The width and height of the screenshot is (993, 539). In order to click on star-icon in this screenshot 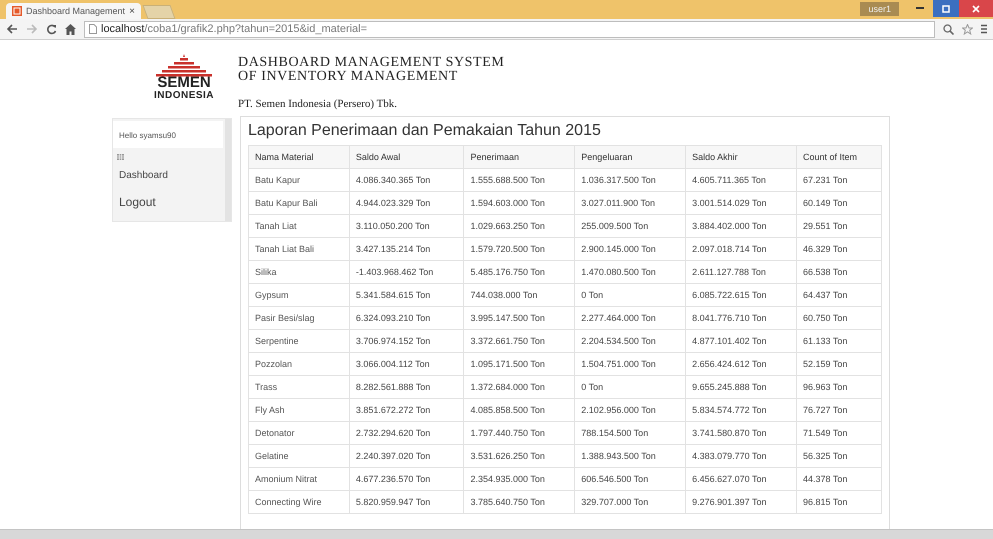, I will do `click(967, 29)`.